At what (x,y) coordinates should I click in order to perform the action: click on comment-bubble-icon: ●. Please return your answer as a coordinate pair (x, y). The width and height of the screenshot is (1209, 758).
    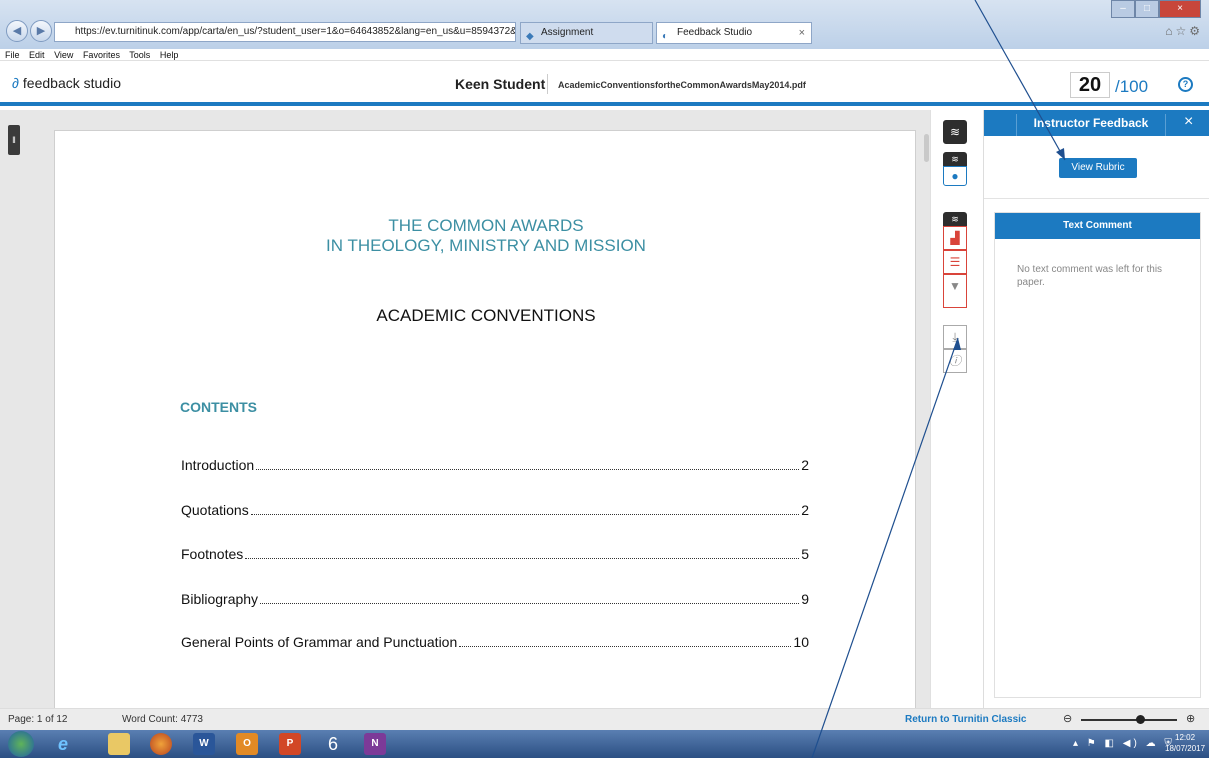
    Looking at the image, I should click on (955, 176).